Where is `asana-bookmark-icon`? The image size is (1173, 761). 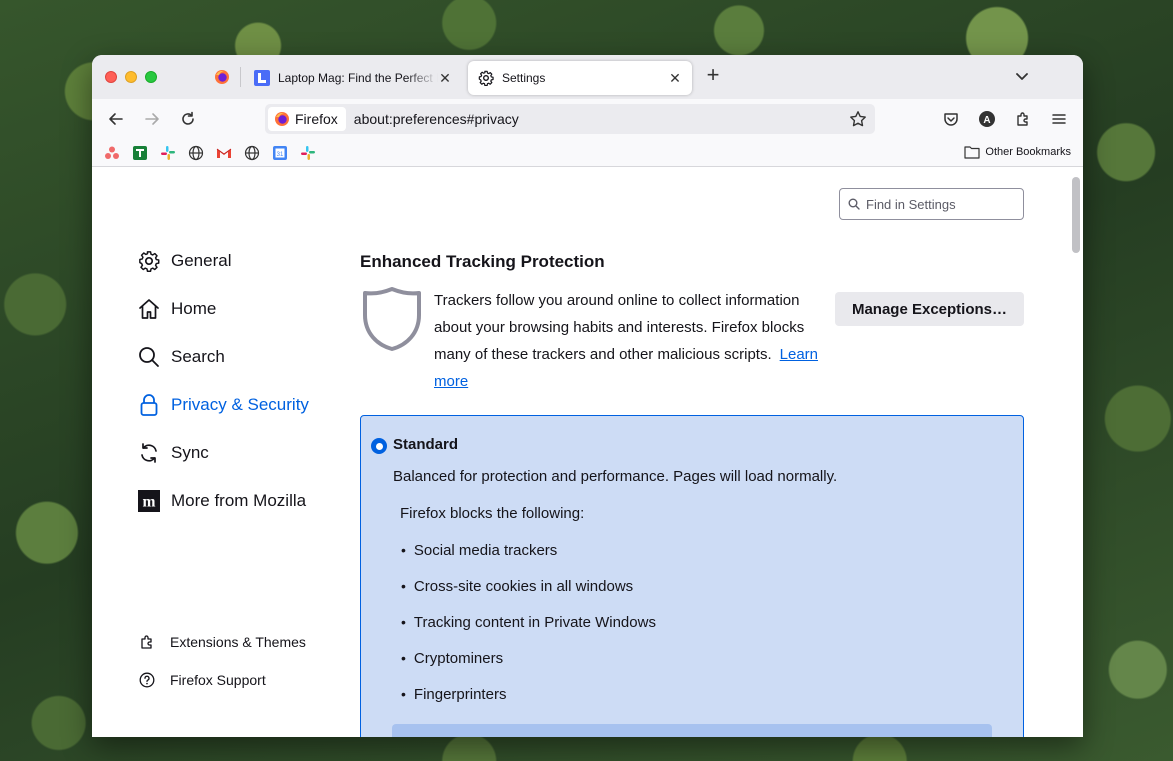 asana-bookmark-icon is located at coordinates (112, 153).